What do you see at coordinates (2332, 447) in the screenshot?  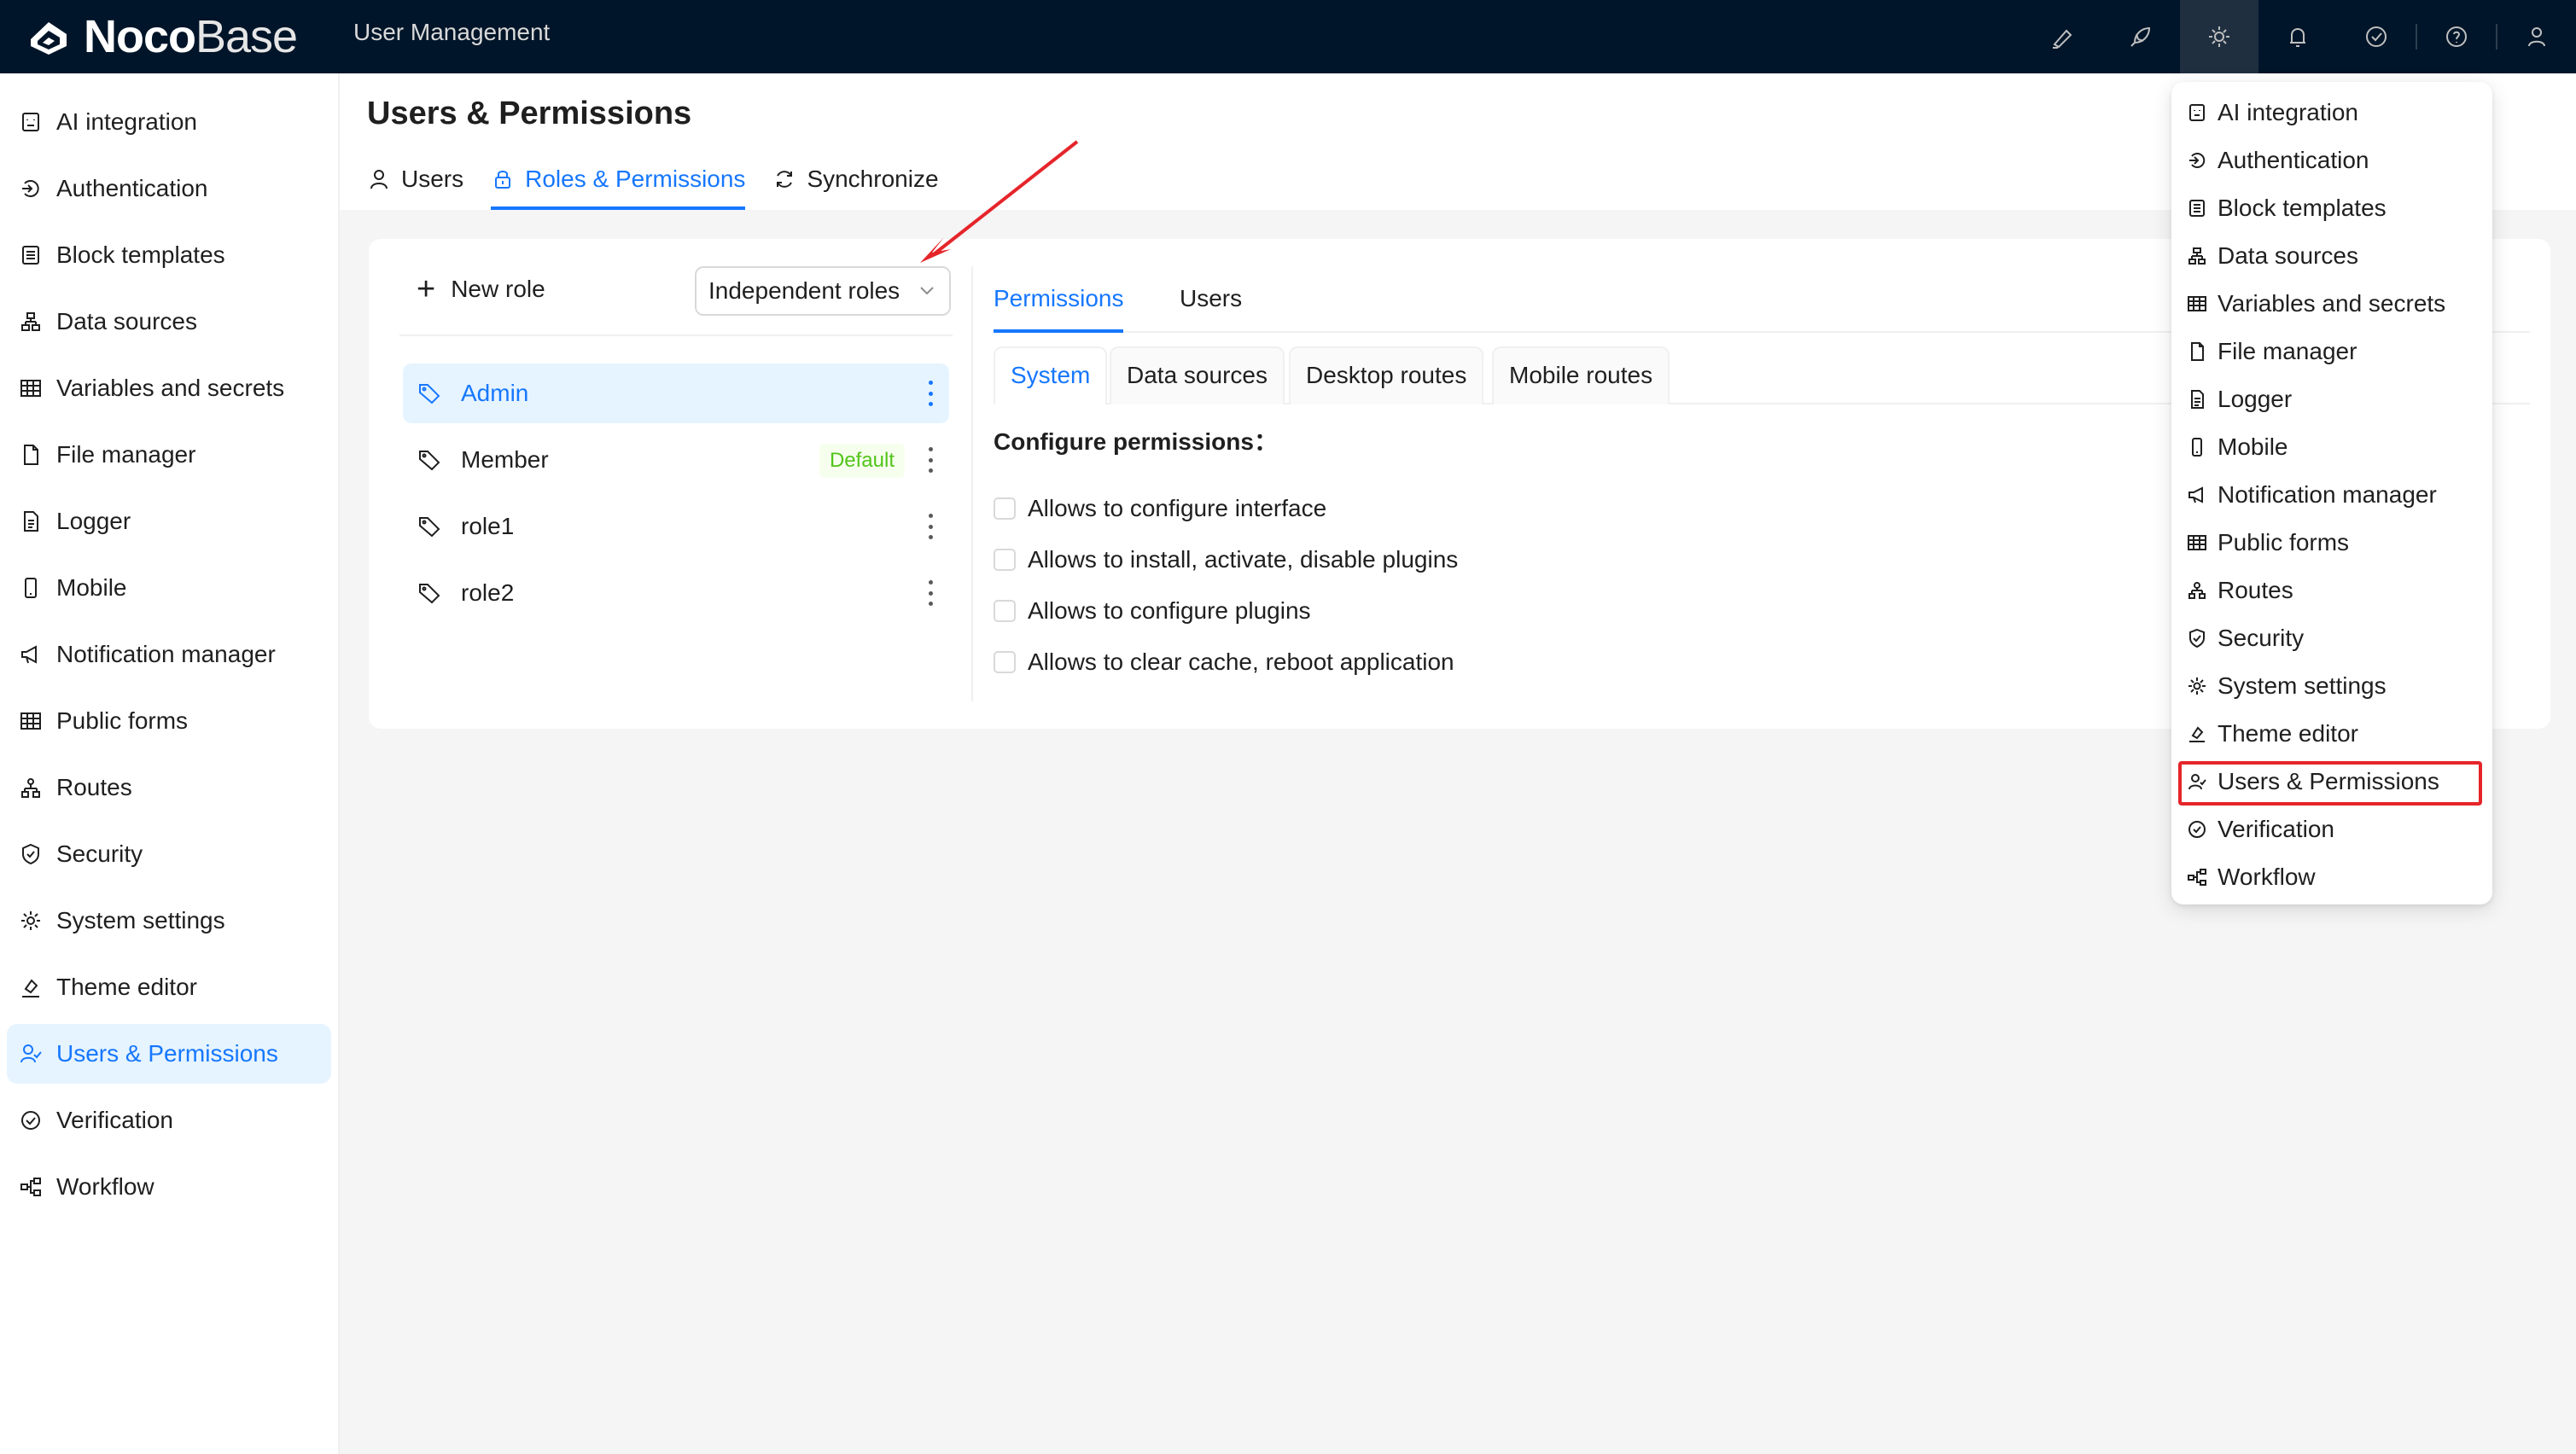 I see `menu-item-mobile: Mobile` at bounding box center [2332, 447].